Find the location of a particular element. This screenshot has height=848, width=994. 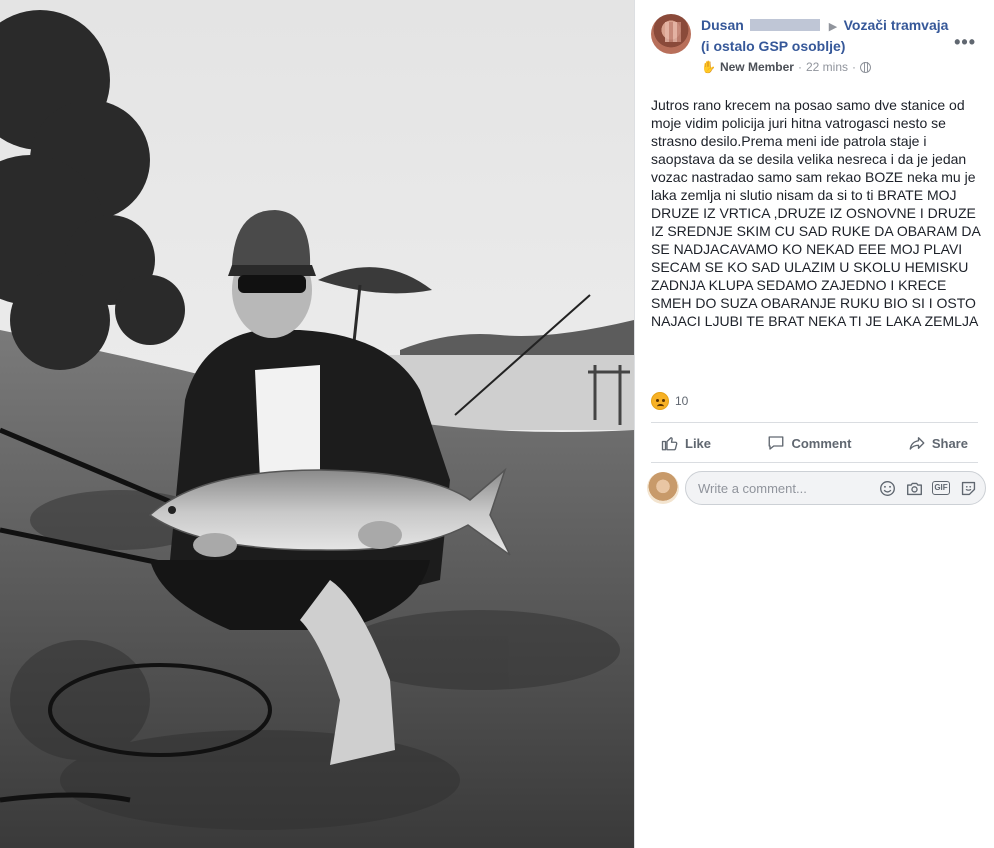

comment-icon is located at coordinates (776, 443).